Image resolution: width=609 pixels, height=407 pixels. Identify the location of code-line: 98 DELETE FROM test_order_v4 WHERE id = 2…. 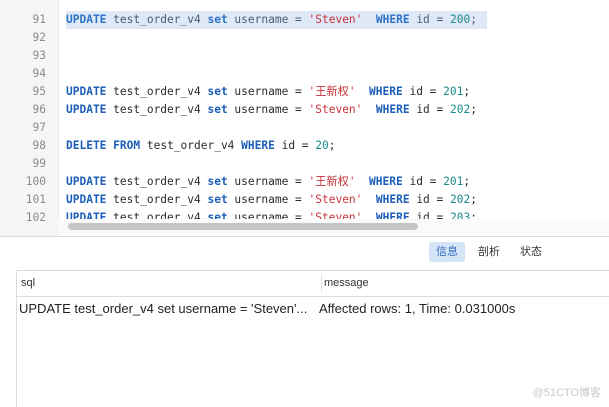
(304, 146).